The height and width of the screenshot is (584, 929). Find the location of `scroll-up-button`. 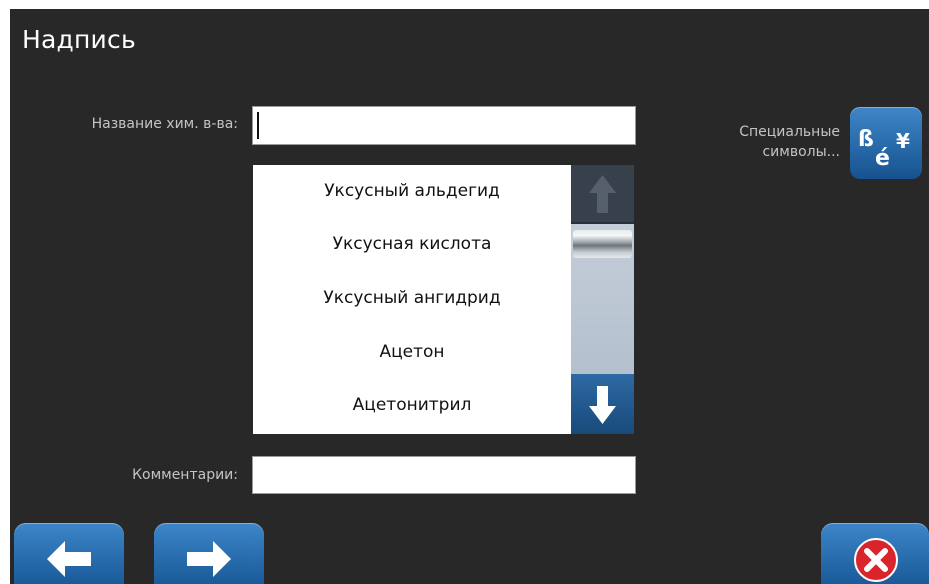

scroll-up-button is located at coordinates (602, 194).